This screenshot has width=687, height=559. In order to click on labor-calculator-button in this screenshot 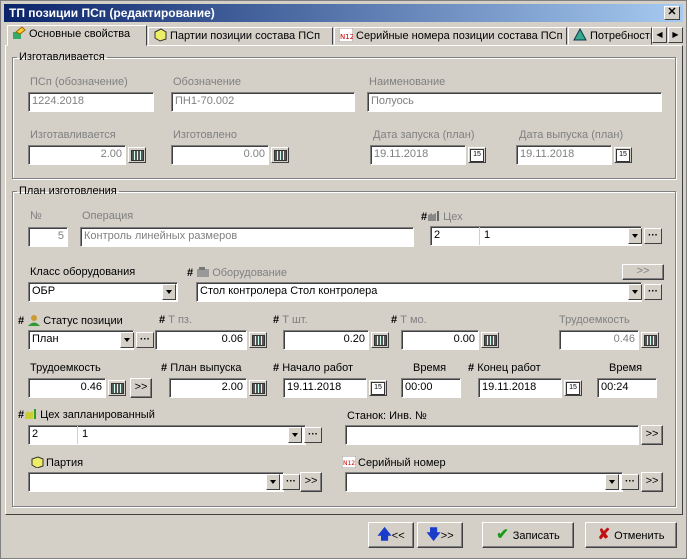, I will do `click(117, 388)`.